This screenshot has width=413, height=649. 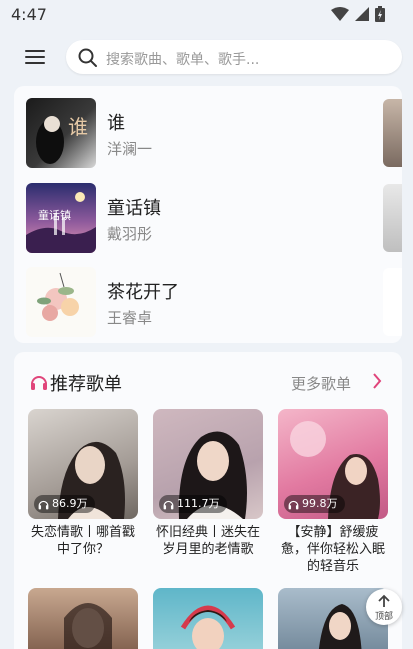 I want to click on signal-icon, so click(x=362, y=14).